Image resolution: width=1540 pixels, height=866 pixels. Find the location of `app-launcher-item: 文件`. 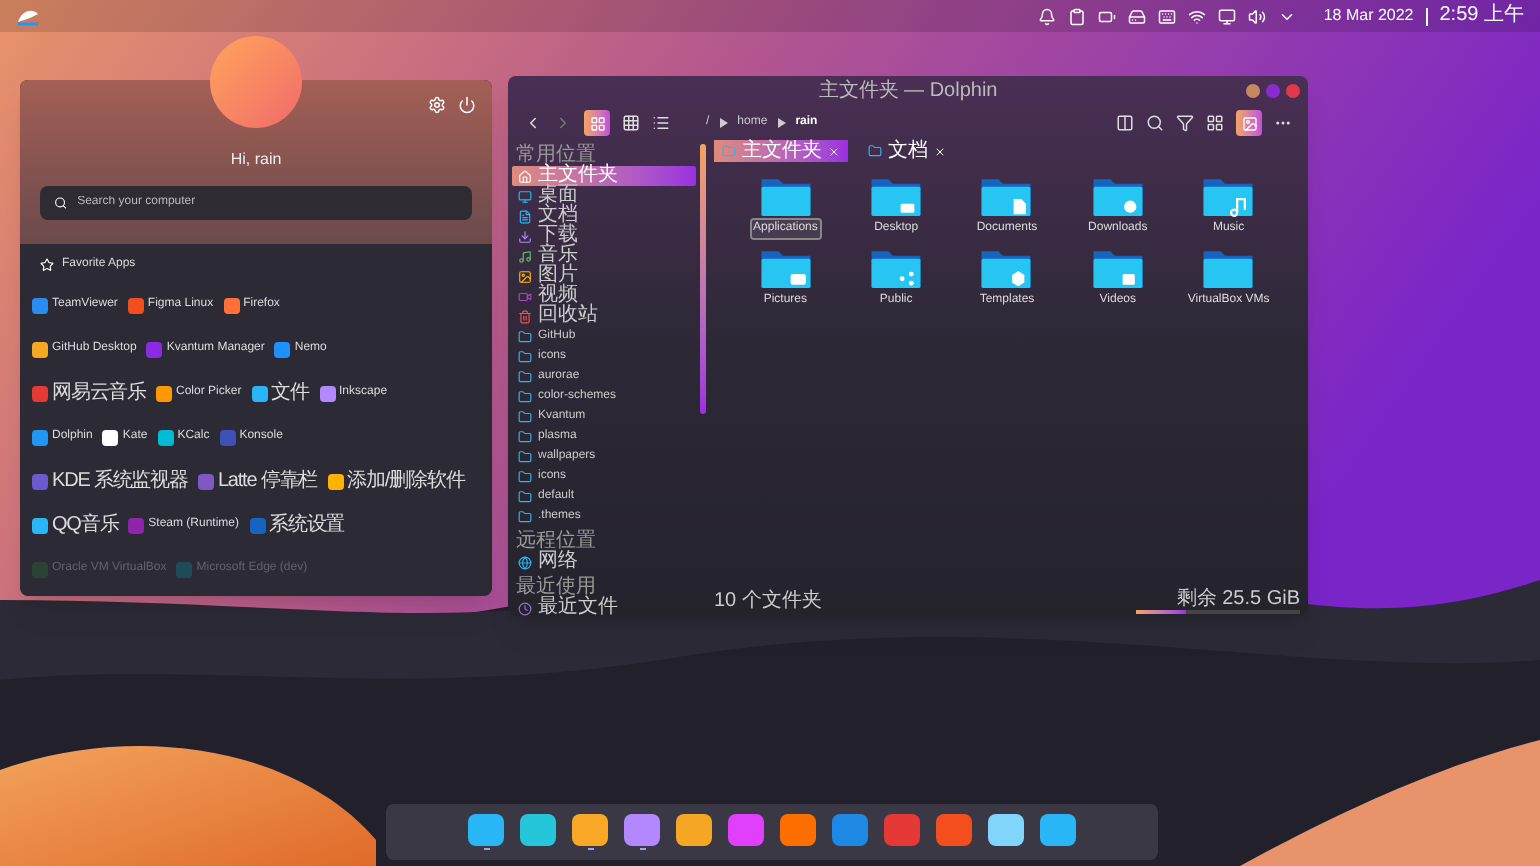

app-launcher-item: 文件 is located at coordinates (280, 393).